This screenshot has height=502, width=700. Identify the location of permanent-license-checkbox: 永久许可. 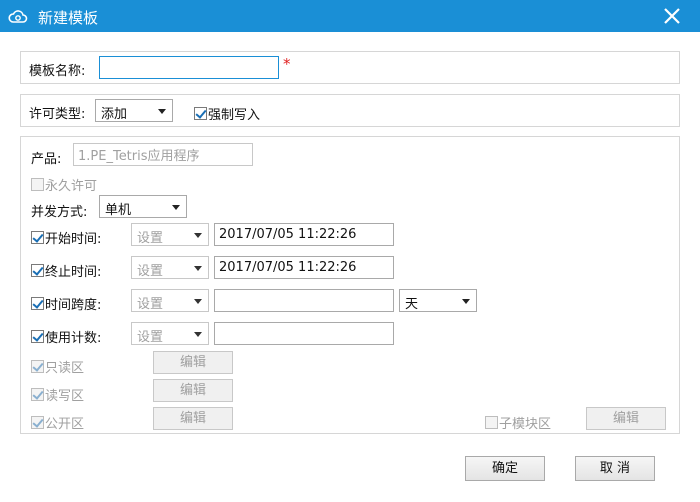
(64, 184).